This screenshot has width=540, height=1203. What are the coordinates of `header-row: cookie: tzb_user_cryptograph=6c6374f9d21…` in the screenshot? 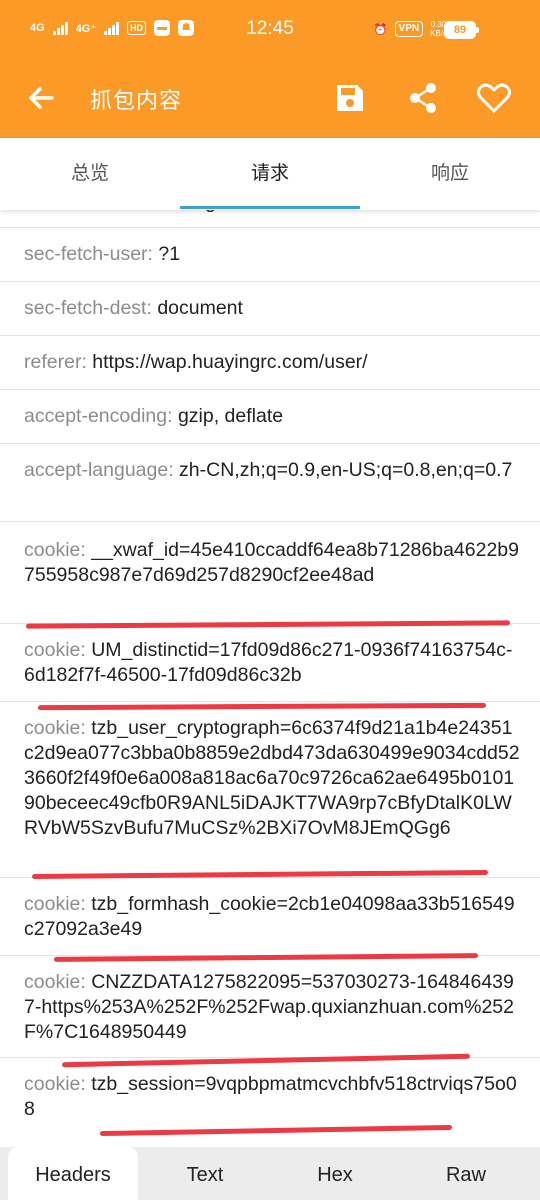 It's located at (270, 790).